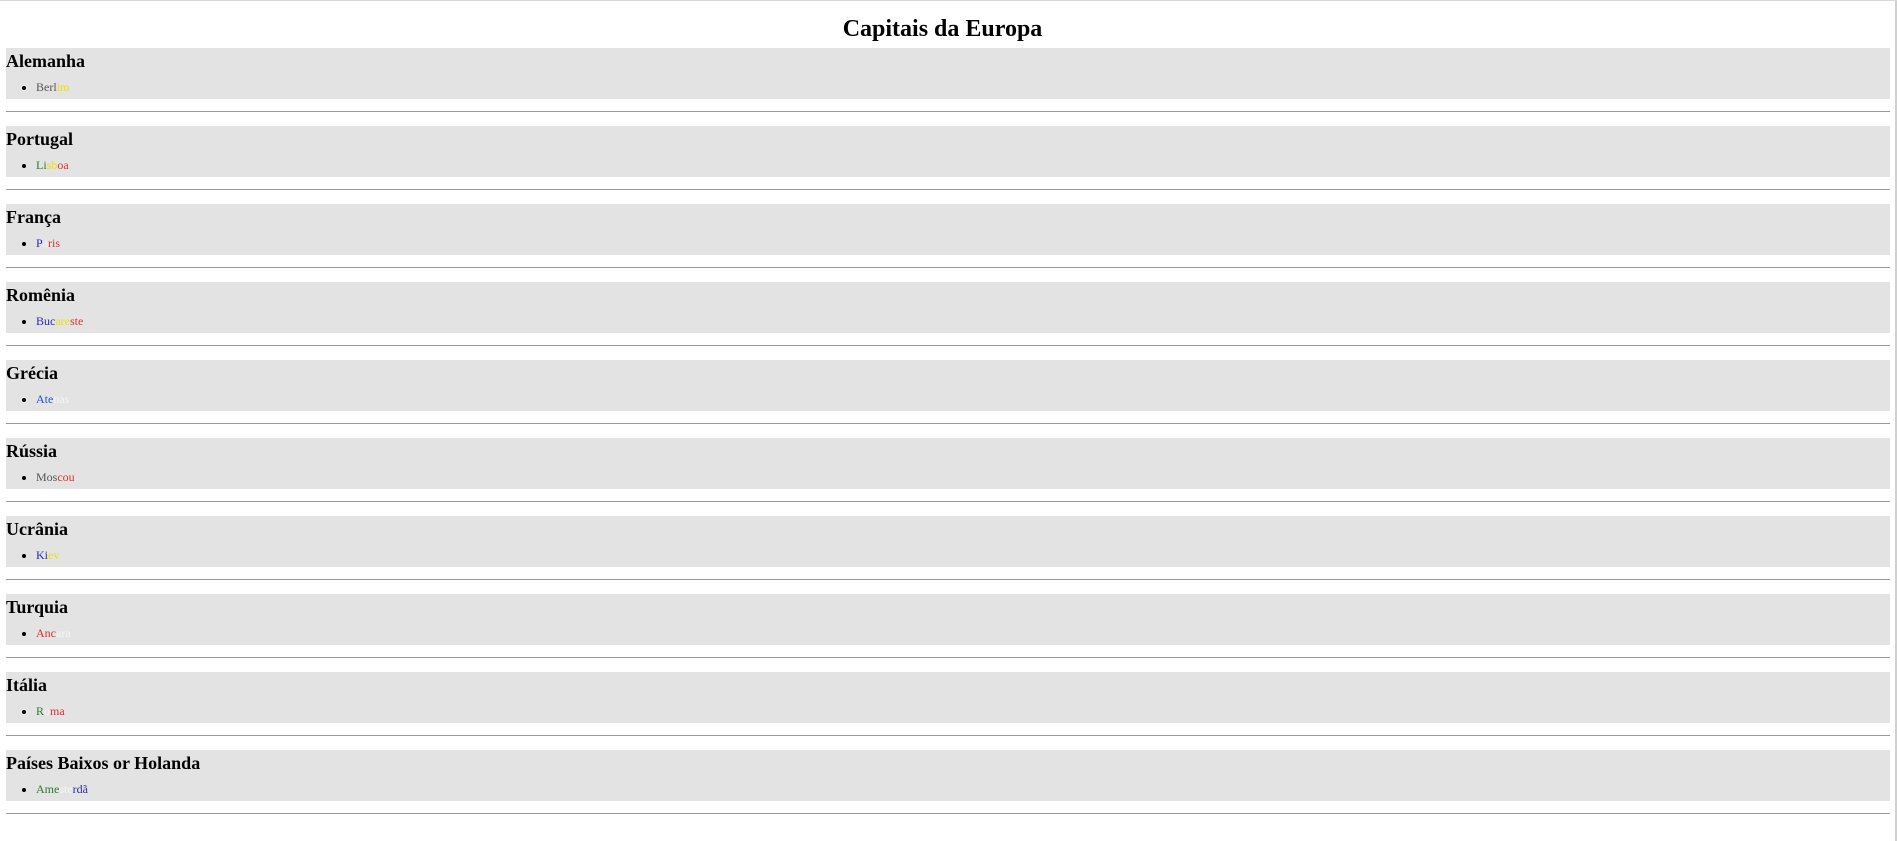 Image resolution: width=1897 pixels, height=841 pixels. What do you see at coordinates (948, 541) in the screenshot?
I see `country-box: Ucrânia Kiev` at bounding box center [948, 541].